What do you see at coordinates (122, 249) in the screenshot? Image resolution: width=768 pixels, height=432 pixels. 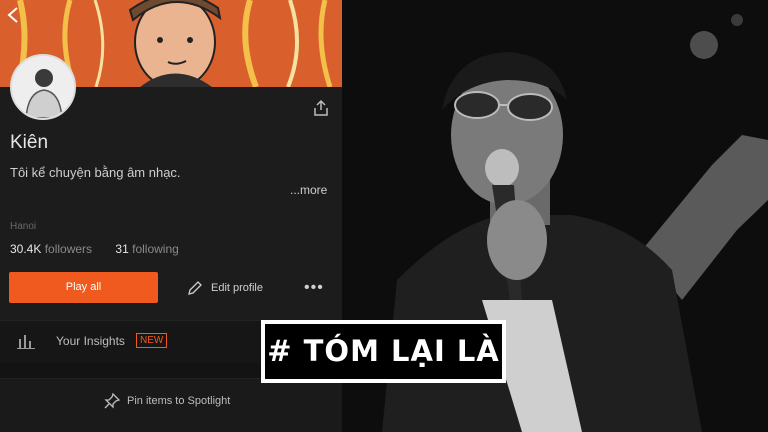 I see `following-count: 31` at bounding box center [122, 249].